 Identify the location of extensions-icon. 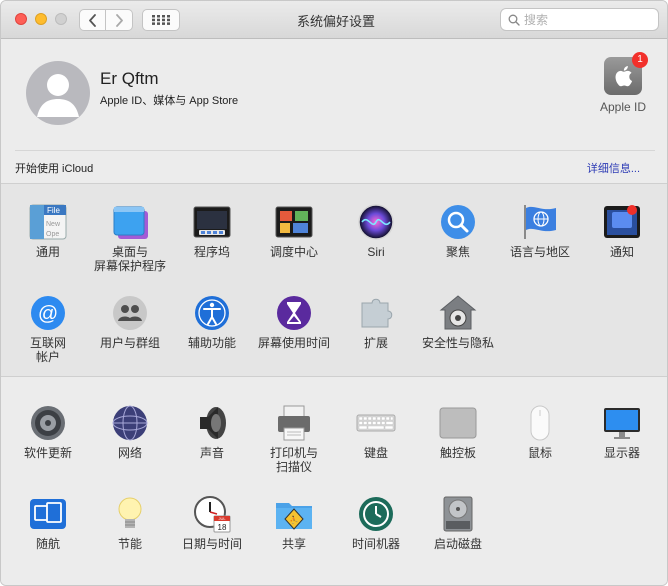
(377, 313).